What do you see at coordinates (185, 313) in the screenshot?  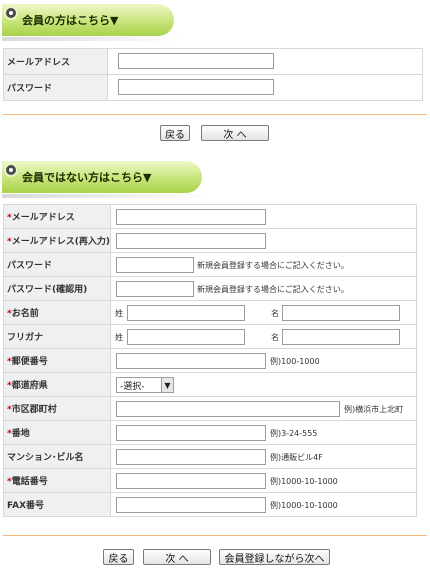 I see `last-name-input` at bounding box center [185, 313].